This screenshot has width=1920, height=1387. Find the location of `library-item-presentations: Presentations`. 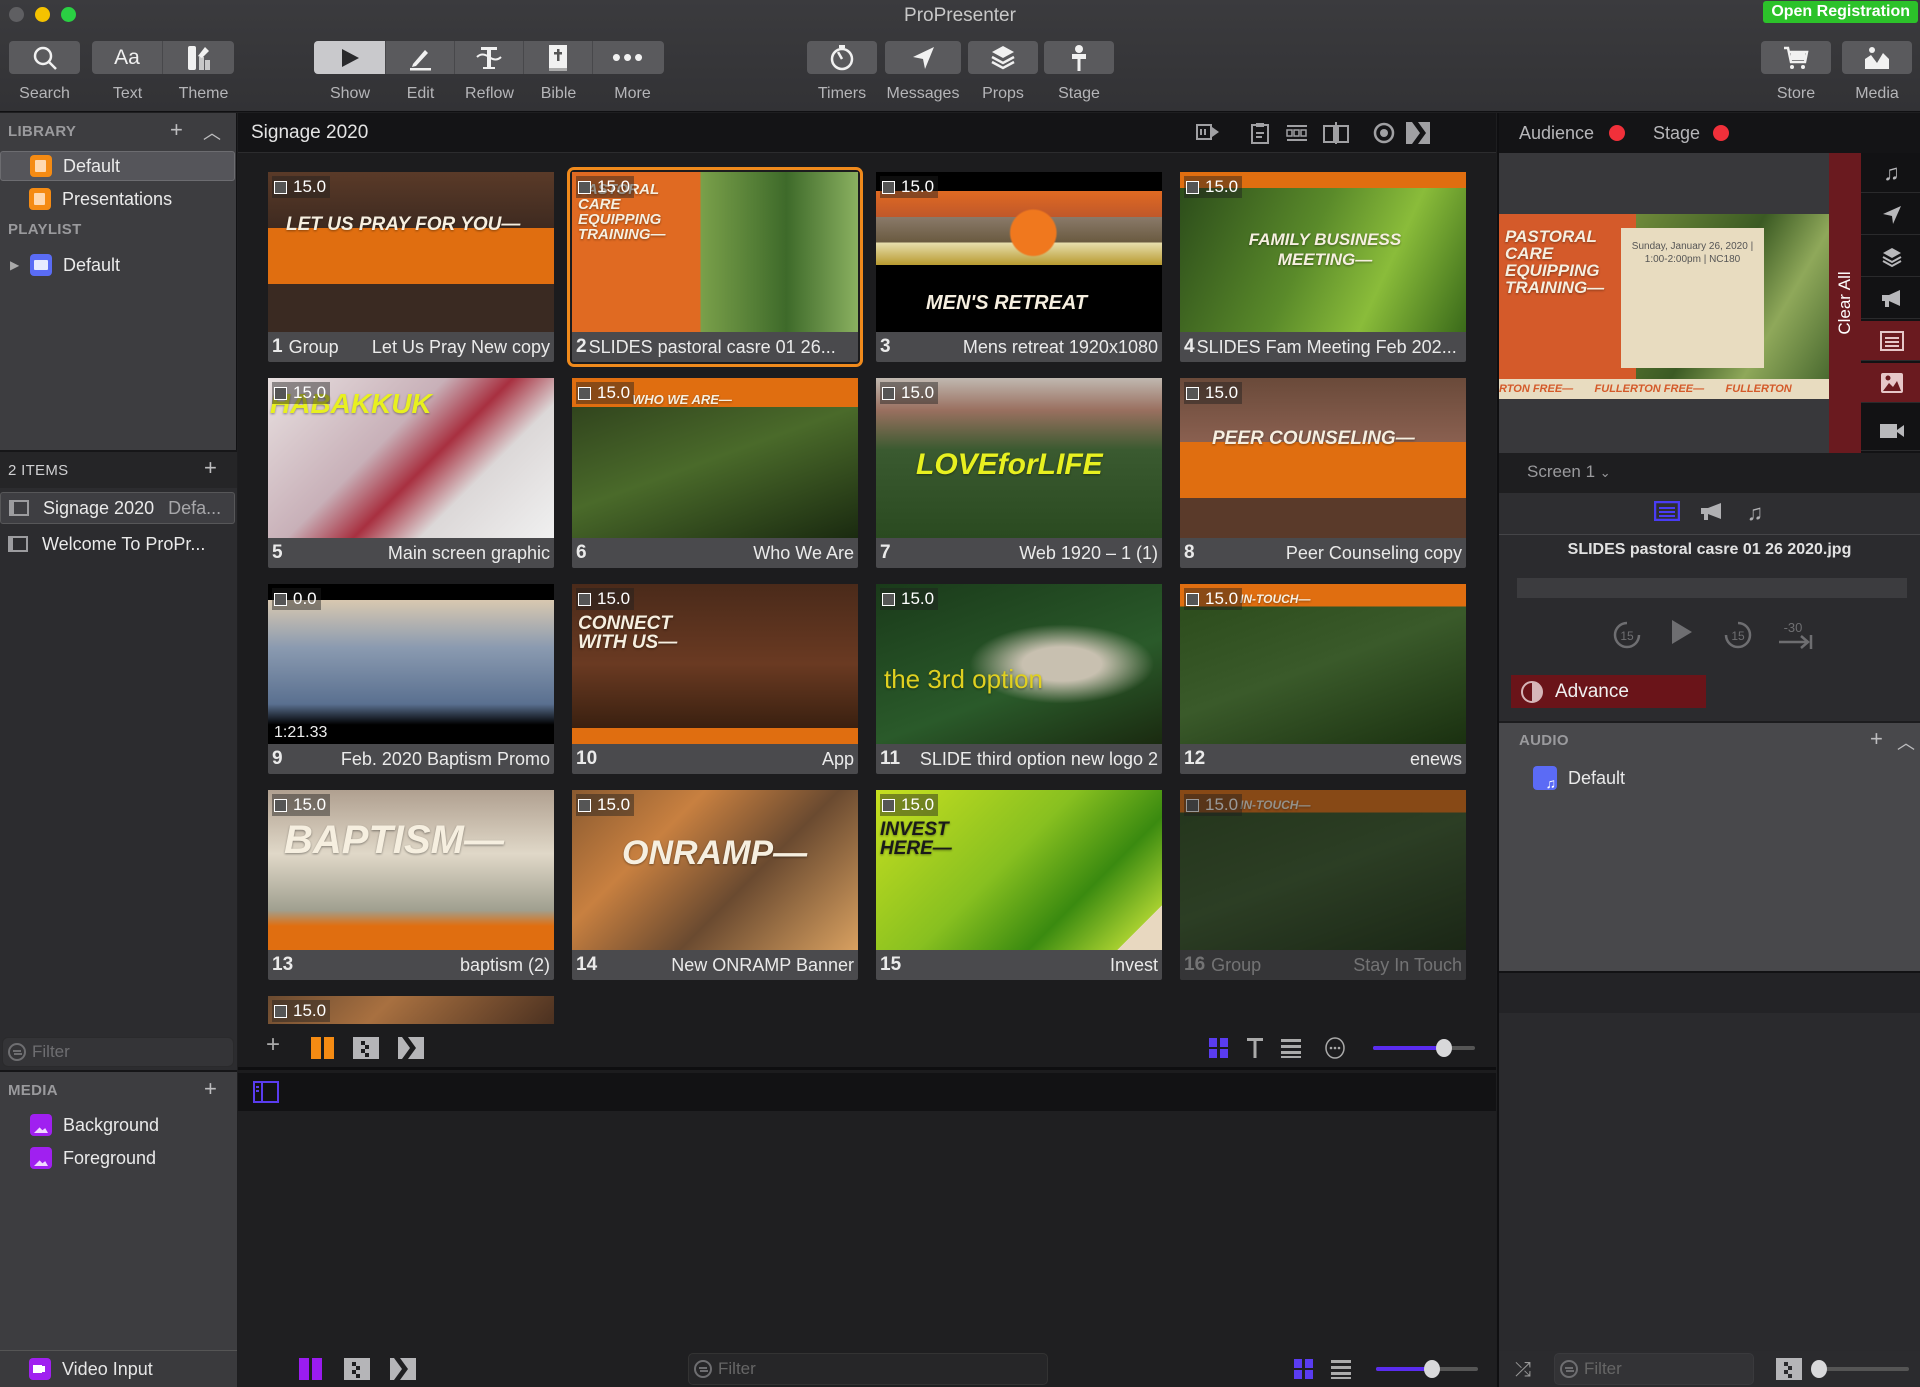

library-item-presentations: Presentations is located at coordinates (117, 199).